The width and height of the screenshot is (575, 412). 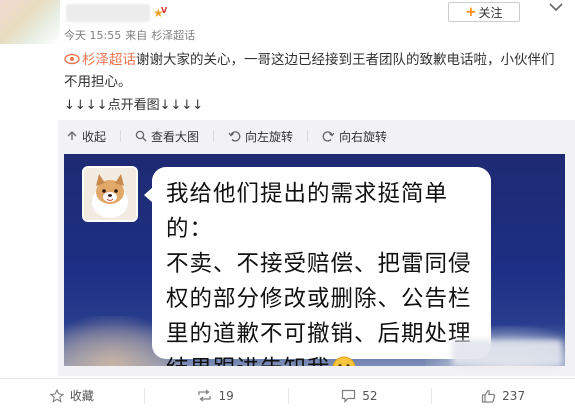 I want to click on favorite-label: 收藏, so click(x=81, y=396).